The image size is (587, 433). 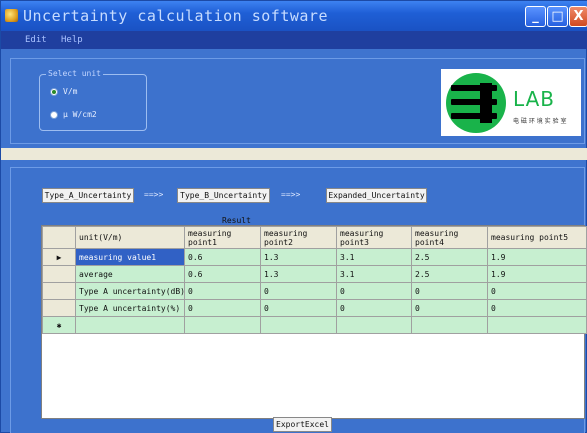 What do you see at coordinates (294, 154) in the screenshot?
I see `separator-strip` at bounding box center [294, 154].